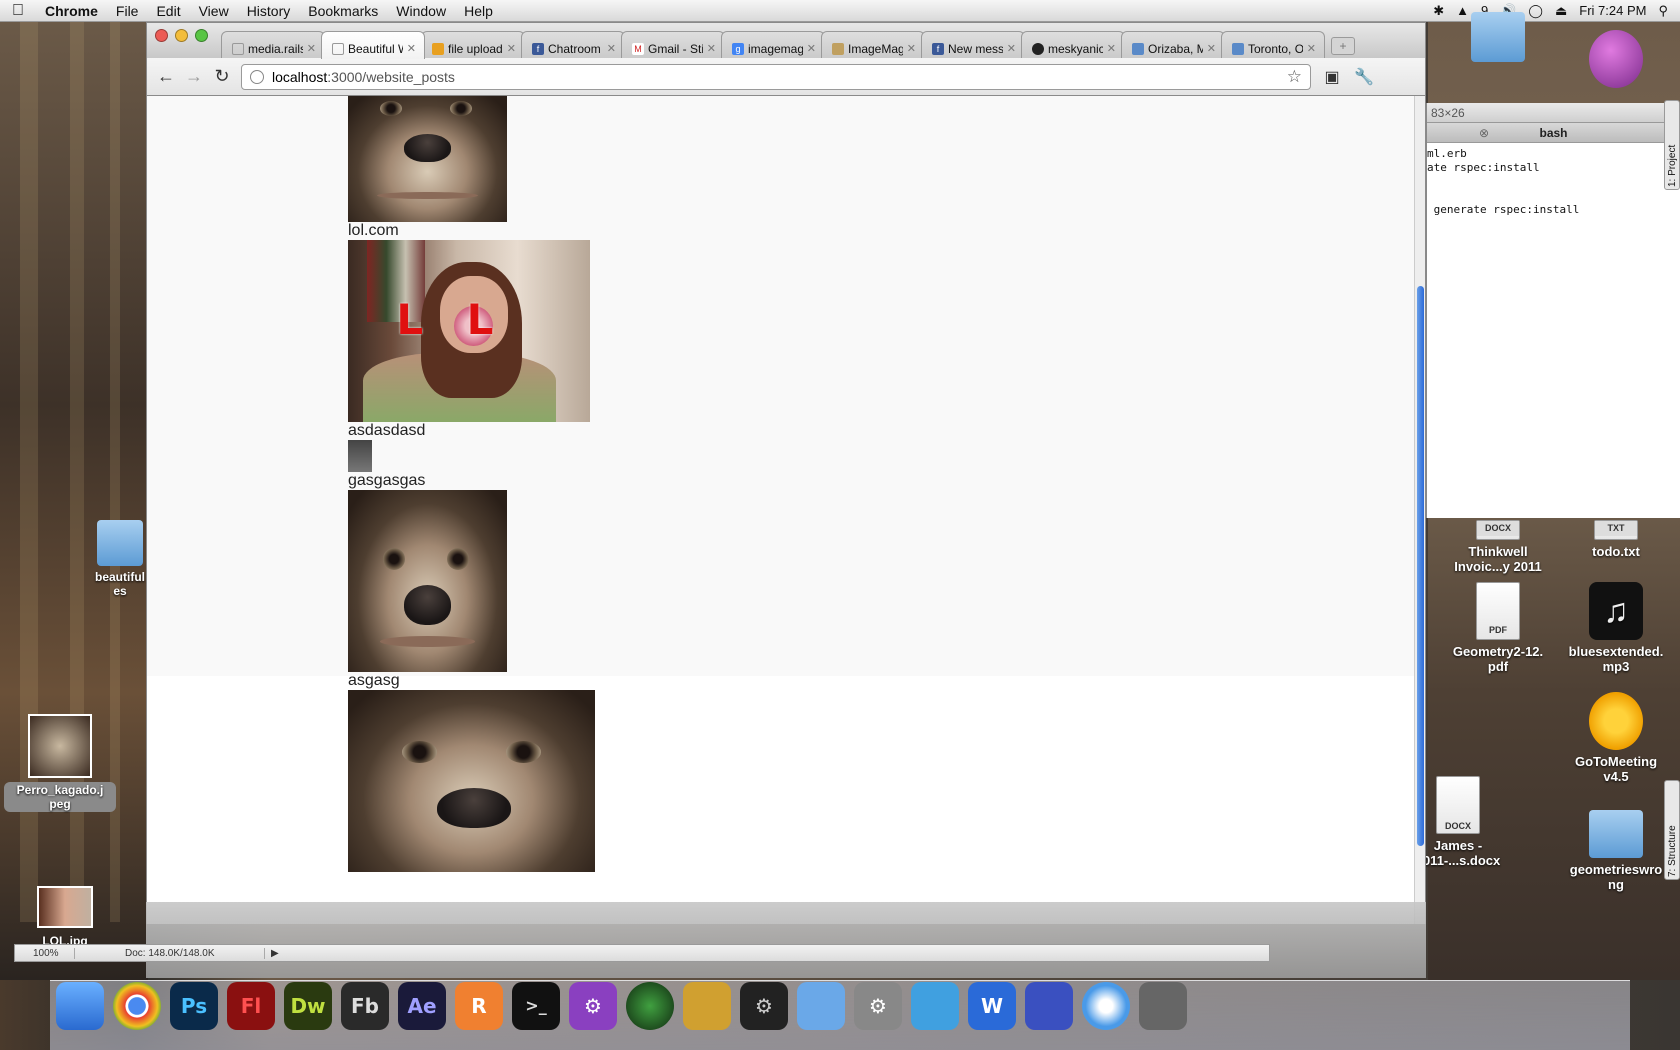  I want to click on desktop-folder-geometries: geometrieswro ng, so click(1616, 851).